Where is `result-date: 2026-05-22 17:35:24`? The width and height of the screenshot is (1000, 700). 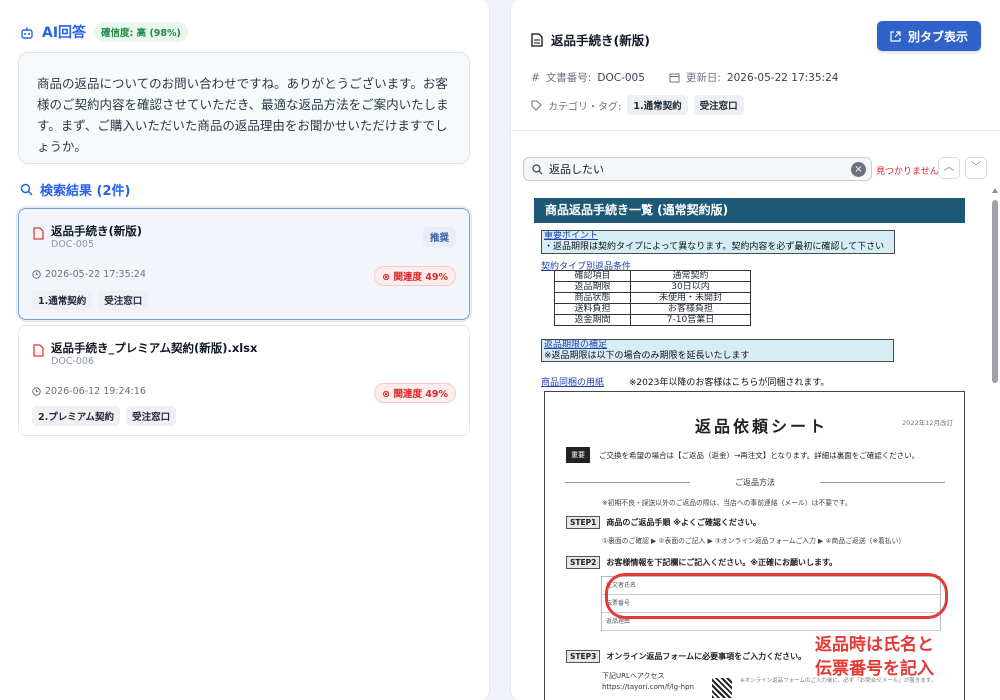
result-date: 2026-05-22 17:35:24 is located at coordinates (89, 274).